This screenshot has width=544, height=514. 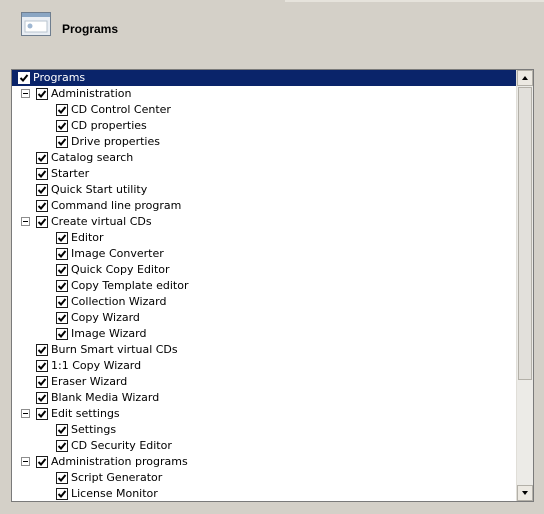 I want to click on tree-item-label: Starter, so click(x=70, y=173).